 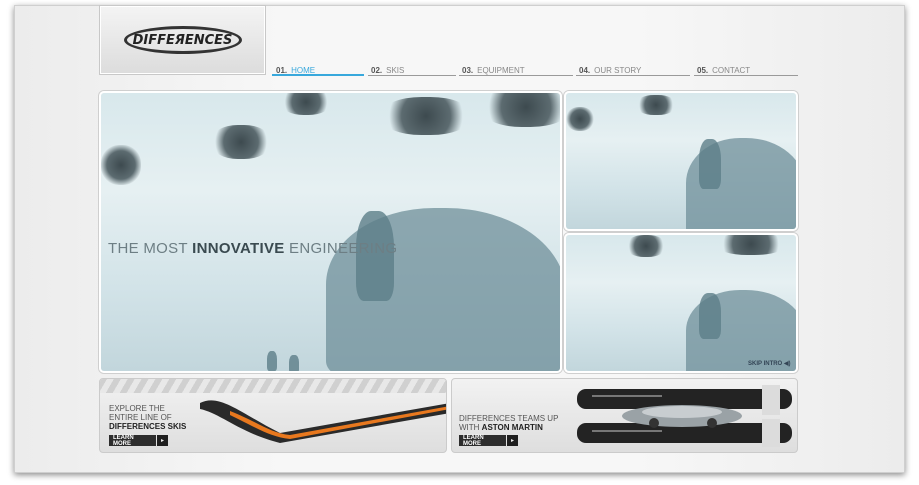 What do you see at coordinates (769, 363) in the screenshot?
I see `skip-intro-button: SKIP INTRO ◀)` at bounding box center [769, 363].